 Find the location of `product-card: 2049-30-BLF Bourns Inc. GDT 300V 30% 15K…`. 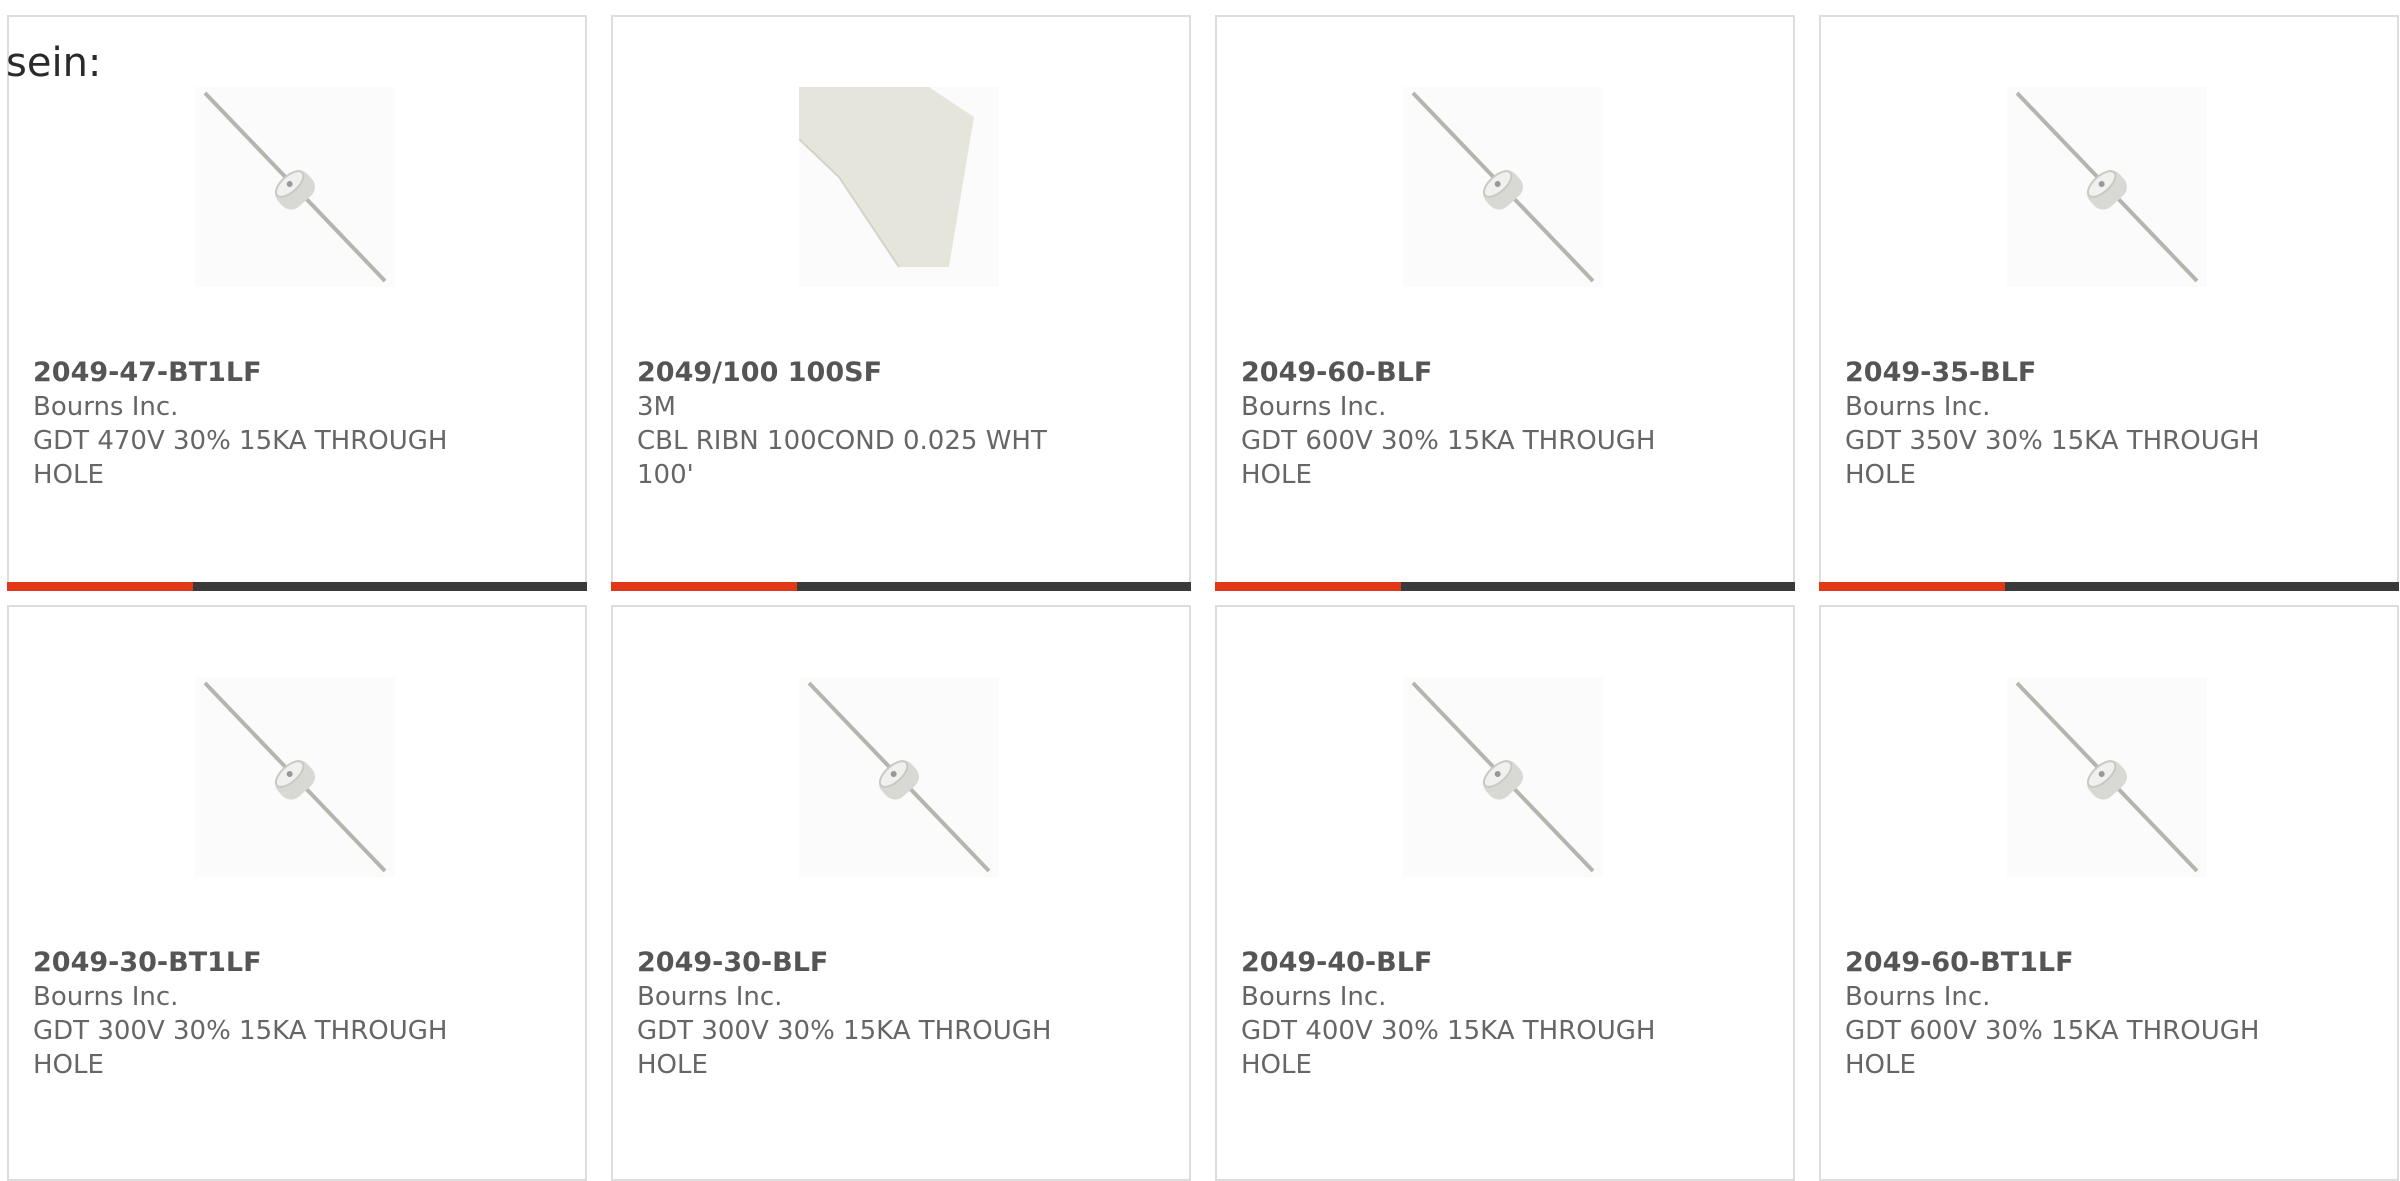

product-card: 2049-30-BLF Bourns Inc. GDT 300V 30% 15K… is located at coordinates (901, 893).